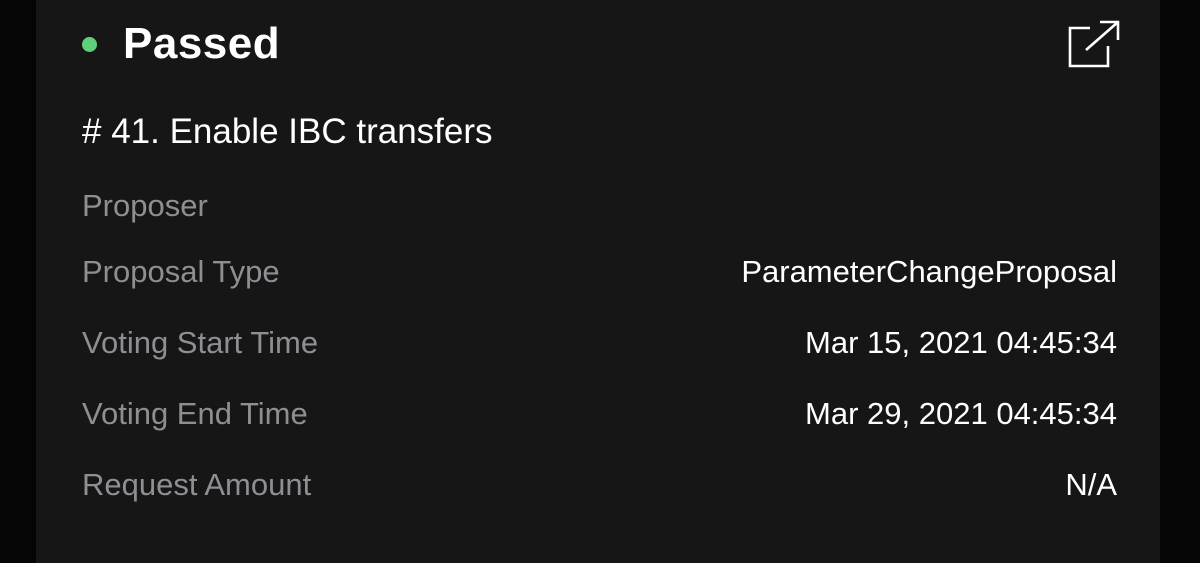  I want to click on status-header: Passed, so click(181, 44).